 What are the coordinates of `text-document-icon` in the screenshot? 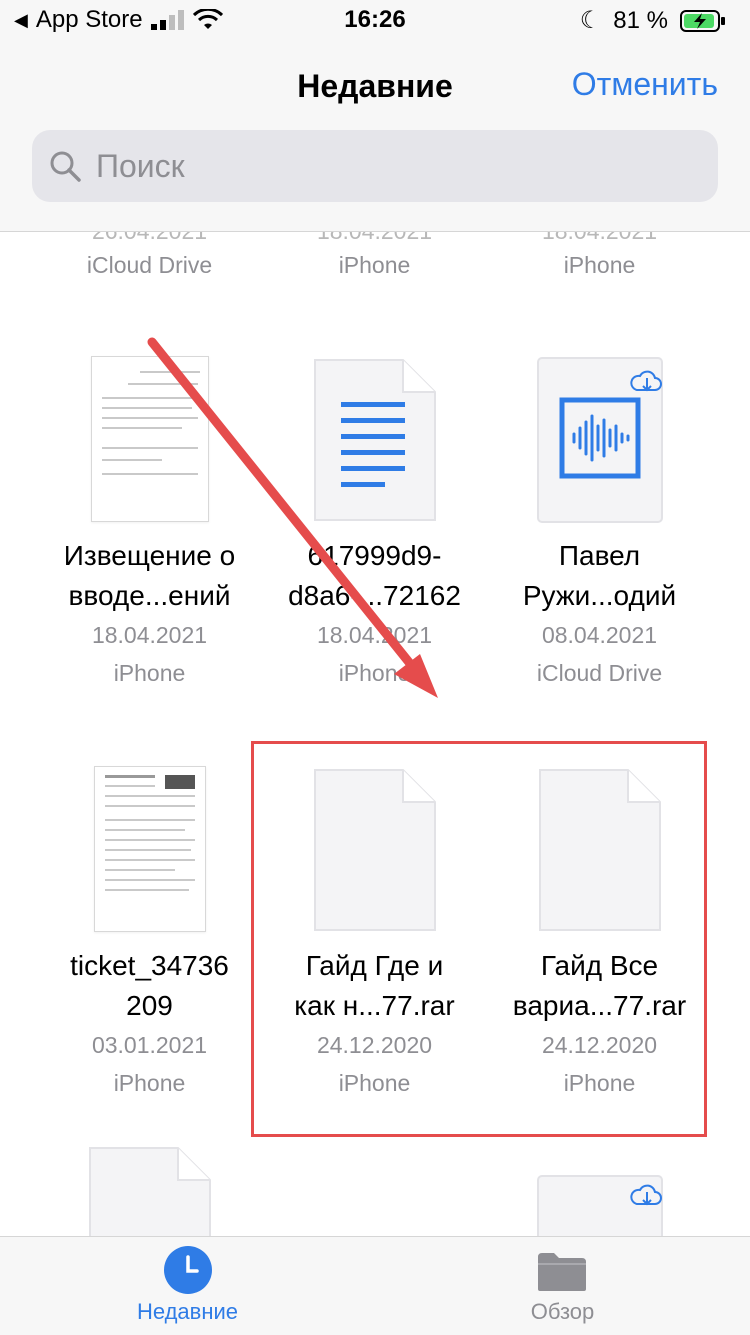 It's located at (374, 440).